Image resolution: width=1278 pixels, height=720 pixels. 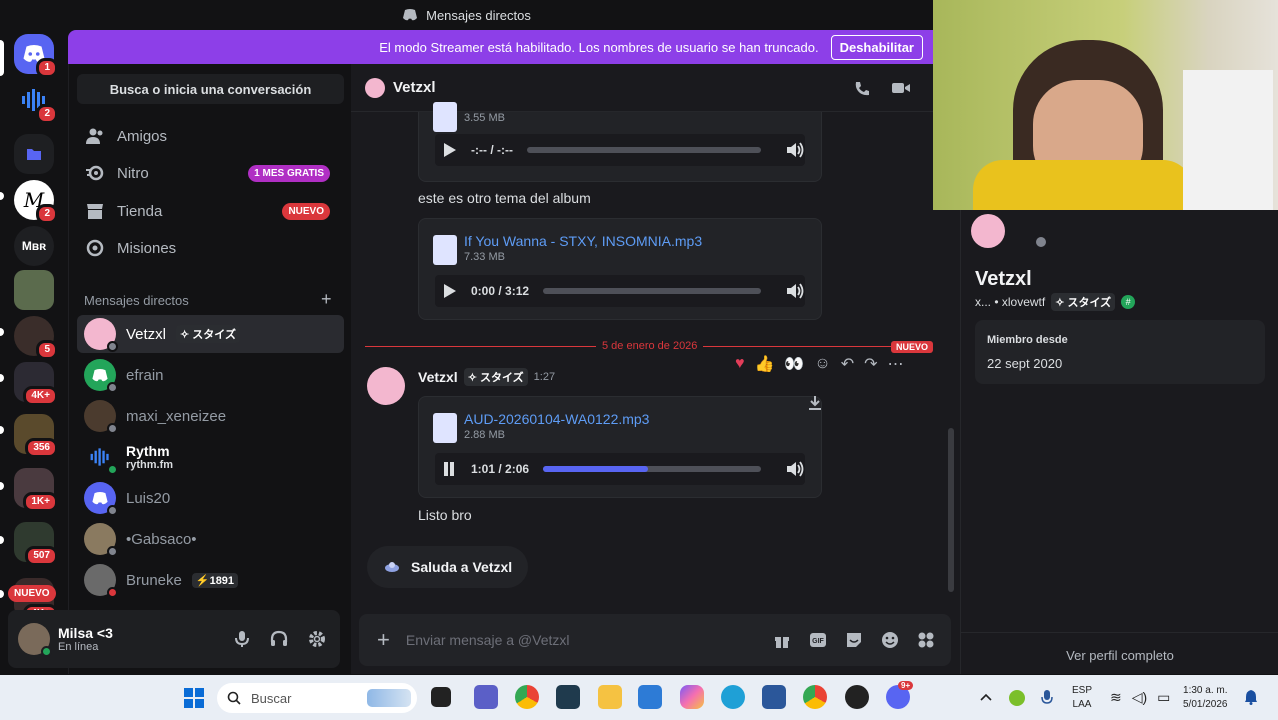 What do you see at coordinates (544, 377) in the screenshot?
I see `message-time: 1:27` at bounding box center [544, 377].